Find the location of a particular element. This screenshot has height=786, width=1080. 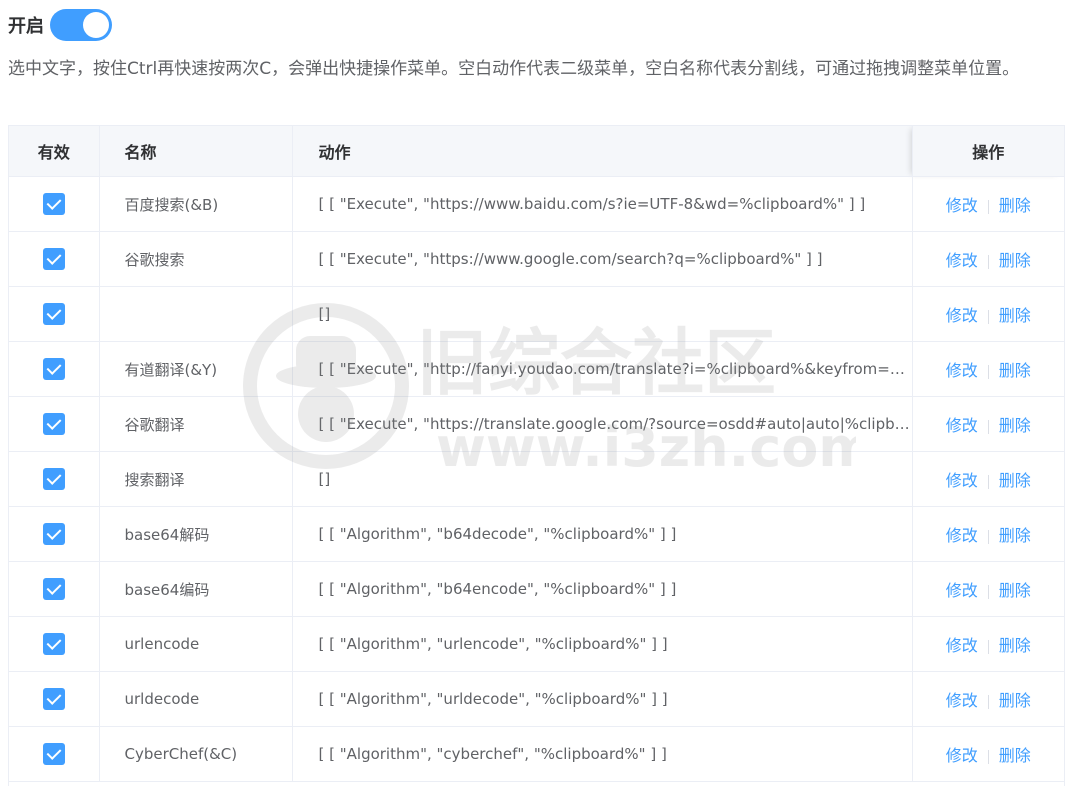

table-header-row: 有效 名称 动作 操作 is located at coordinates (536, 151).